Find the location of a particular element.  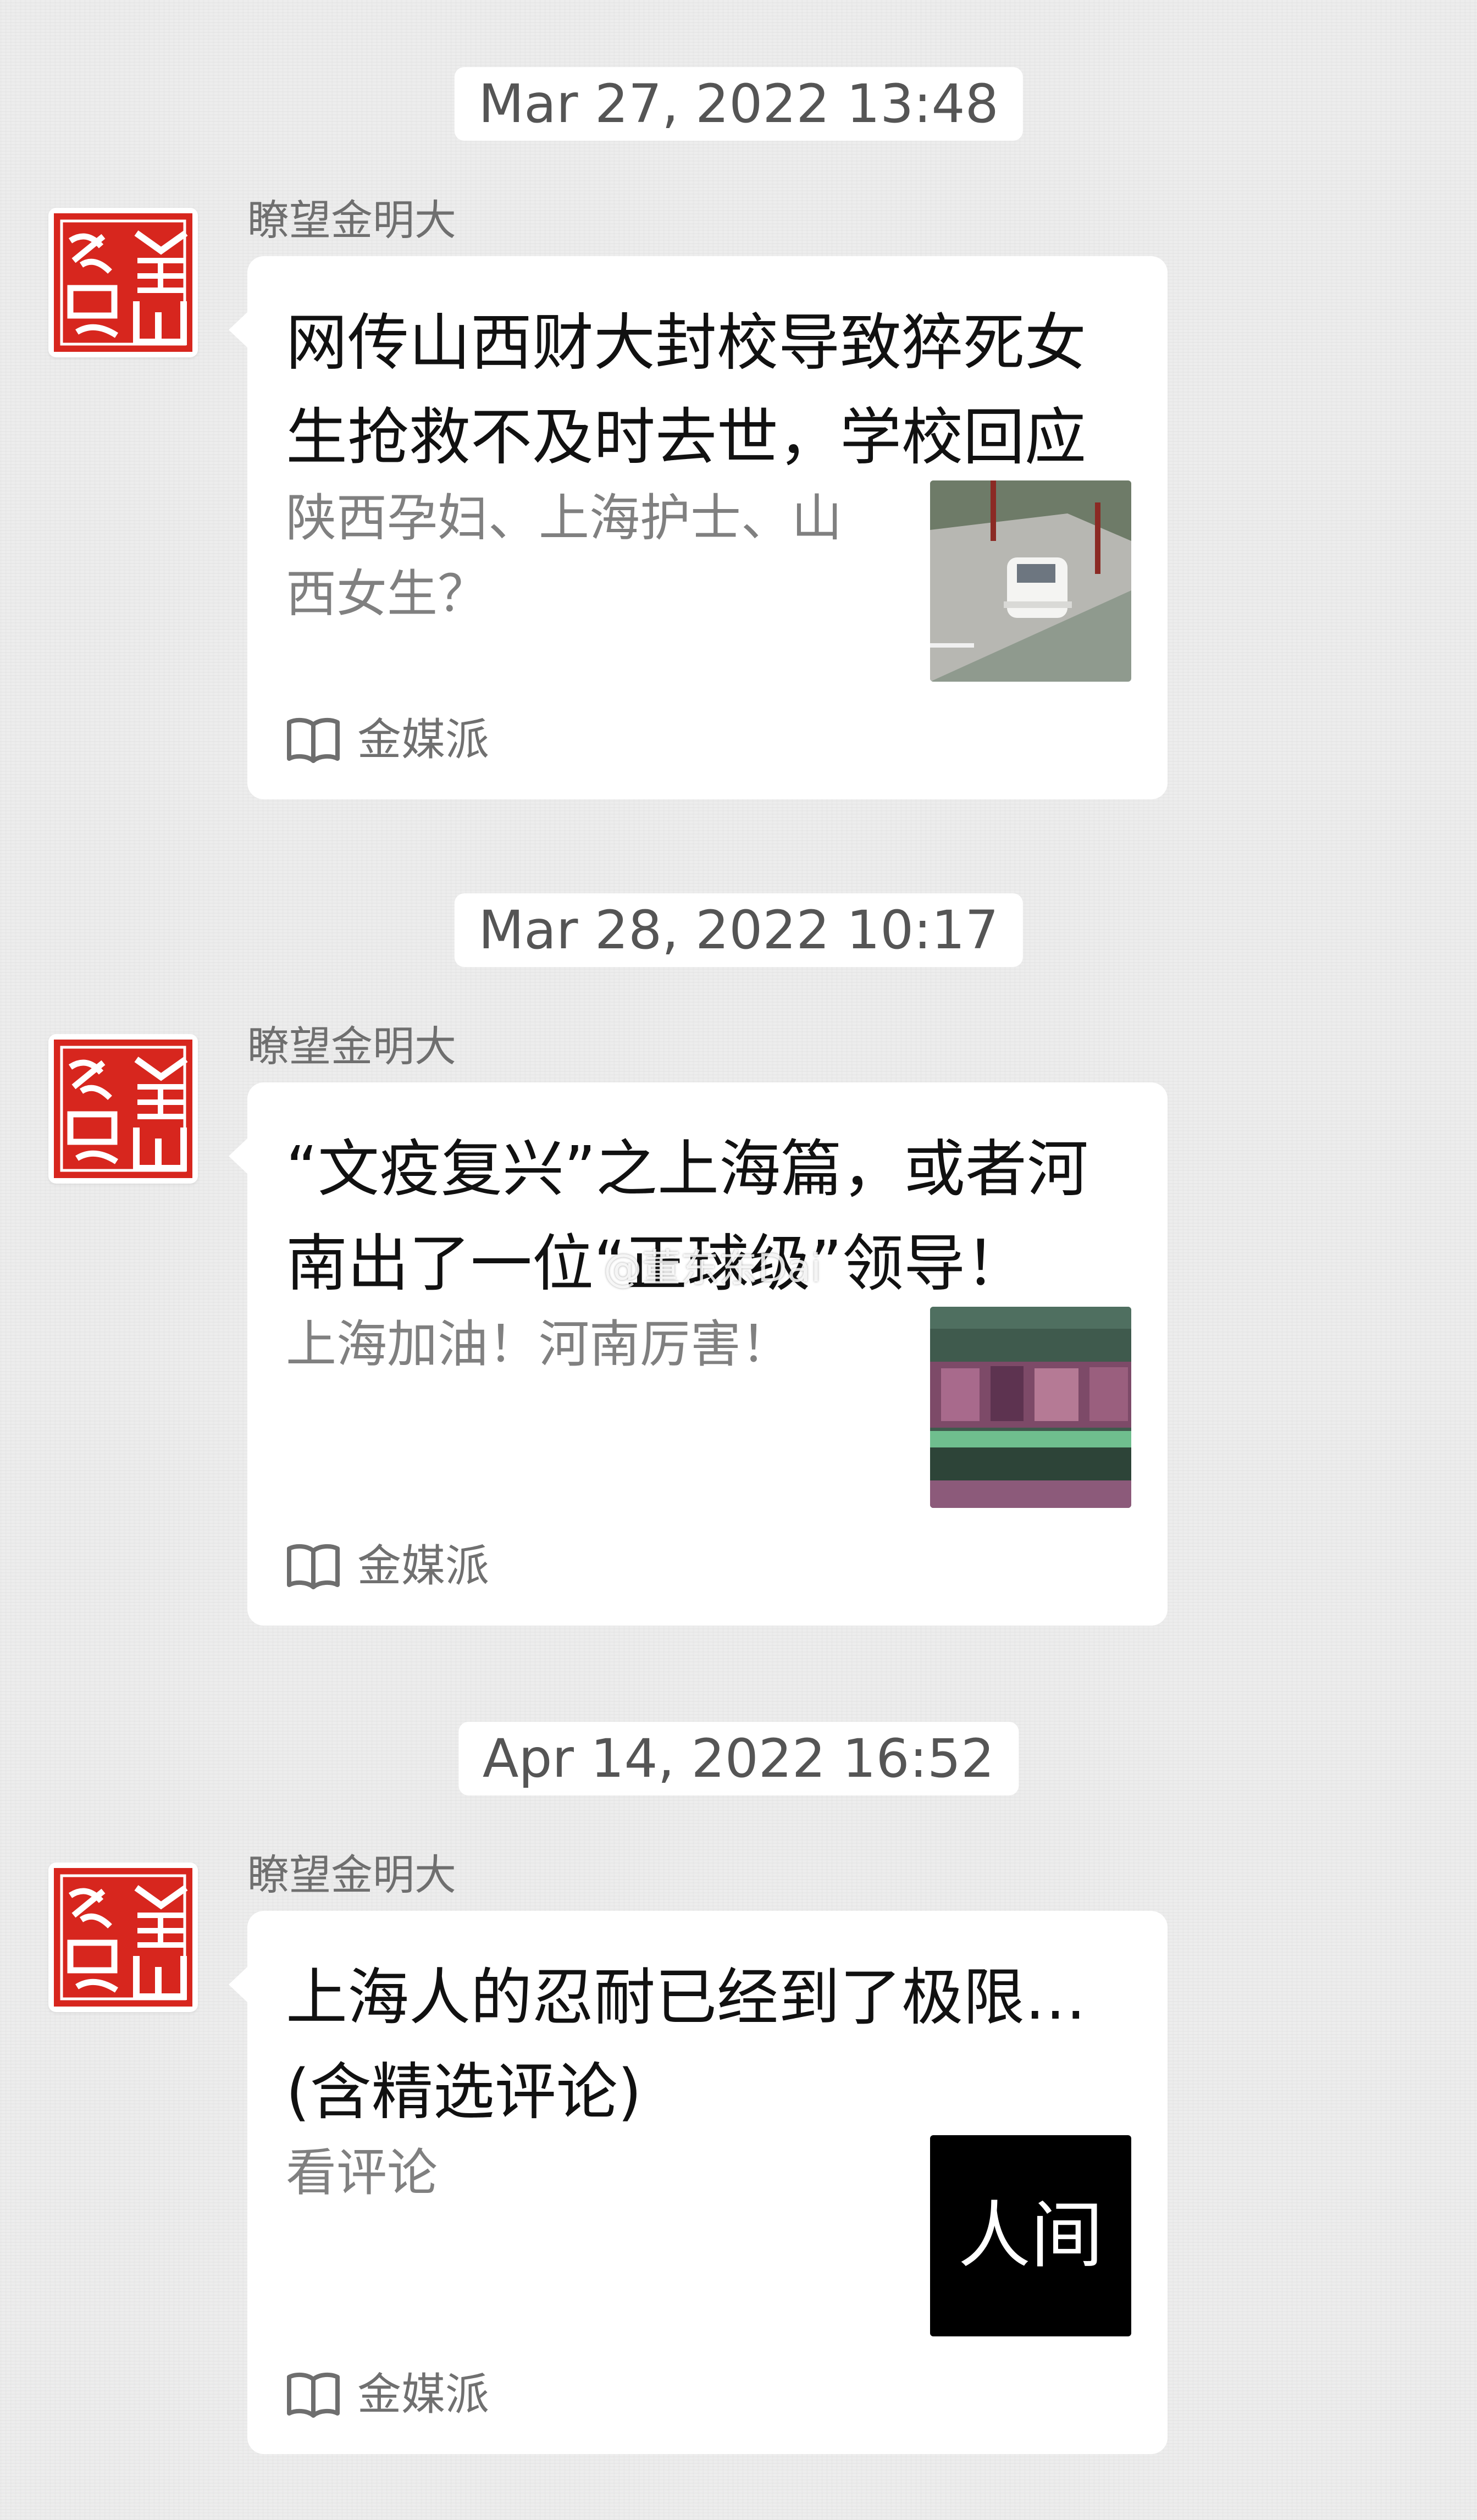

ambulance-photo-thumbnail is located at coordinates (1030, 581).